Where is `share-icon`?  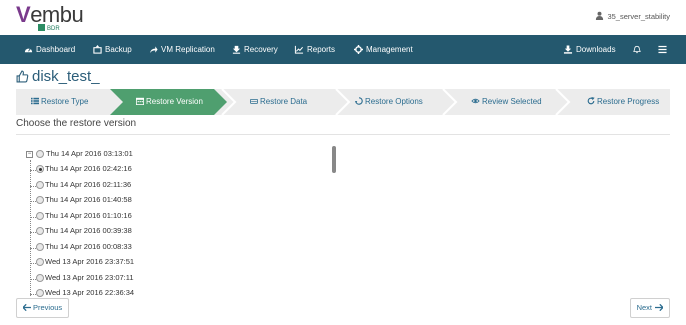
share-icon is located at coordinates (153, 50).